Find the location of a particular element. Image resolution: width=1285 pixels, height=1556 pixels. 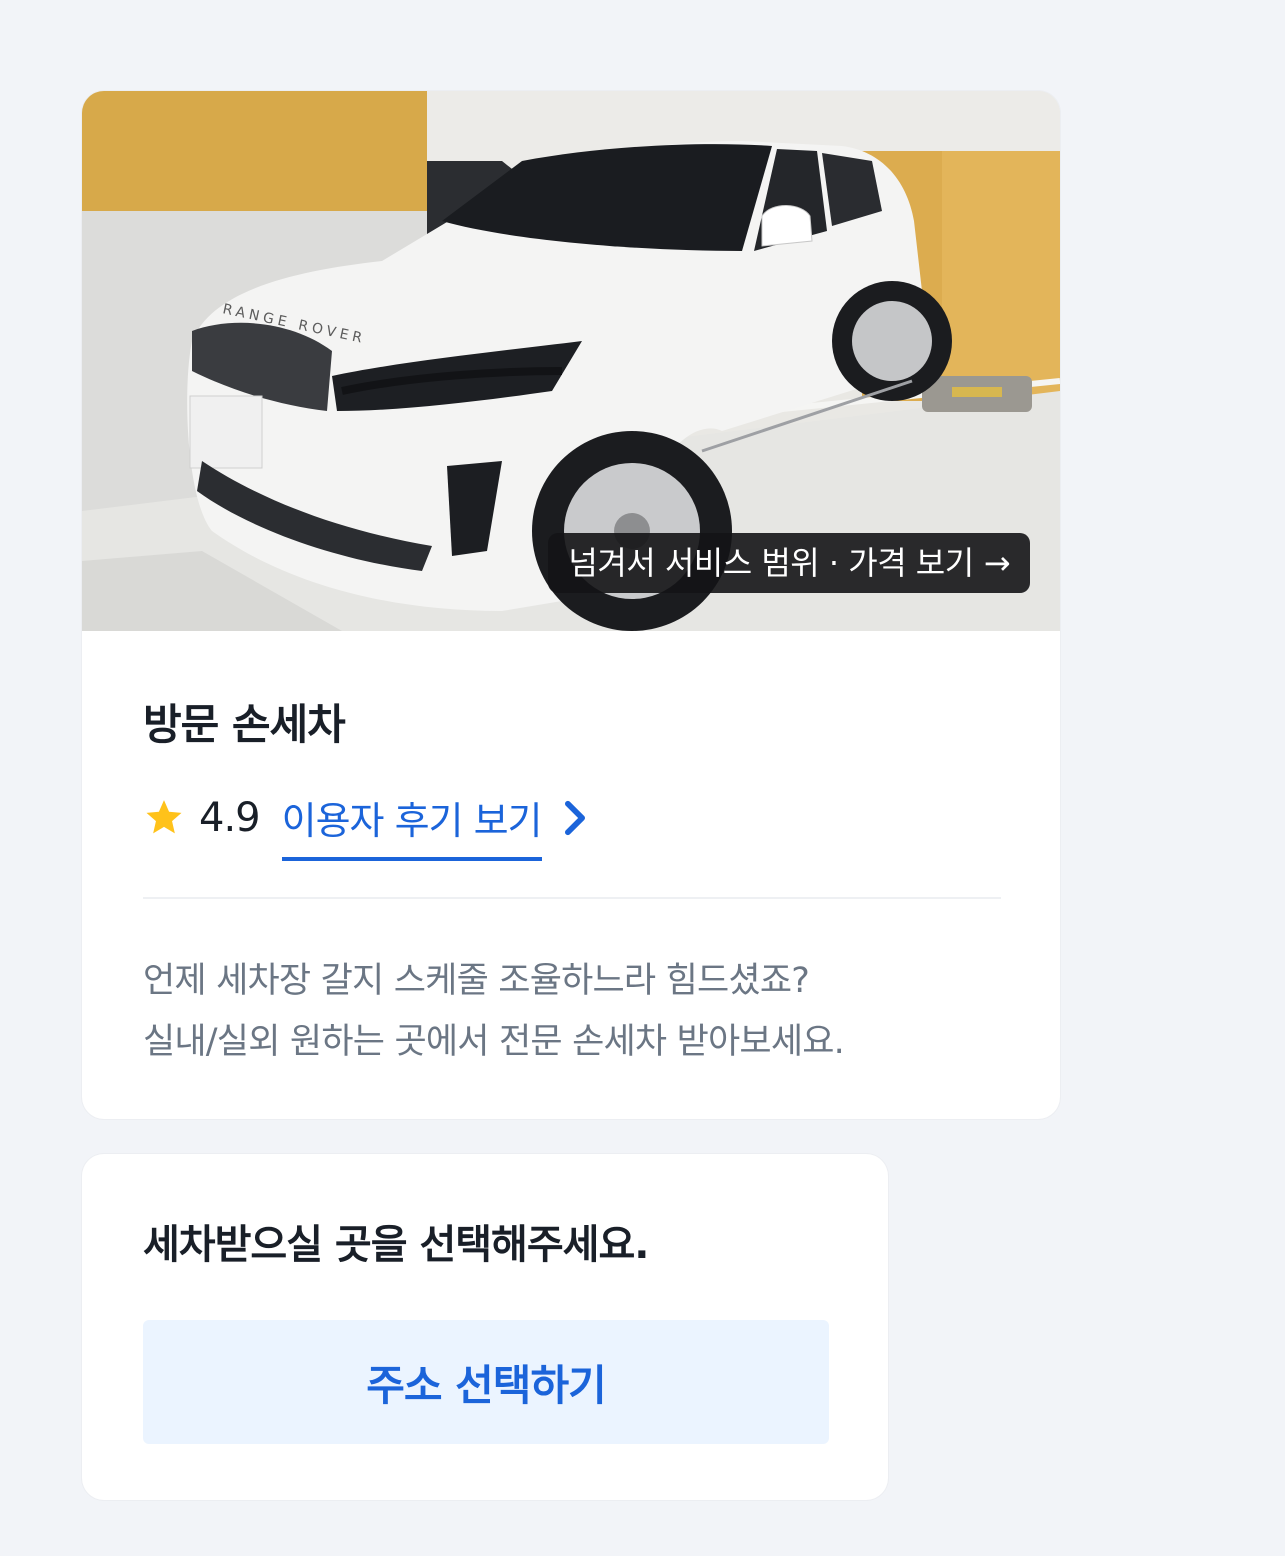

arrow-right-icon: → is located at coordinates (997, 563).